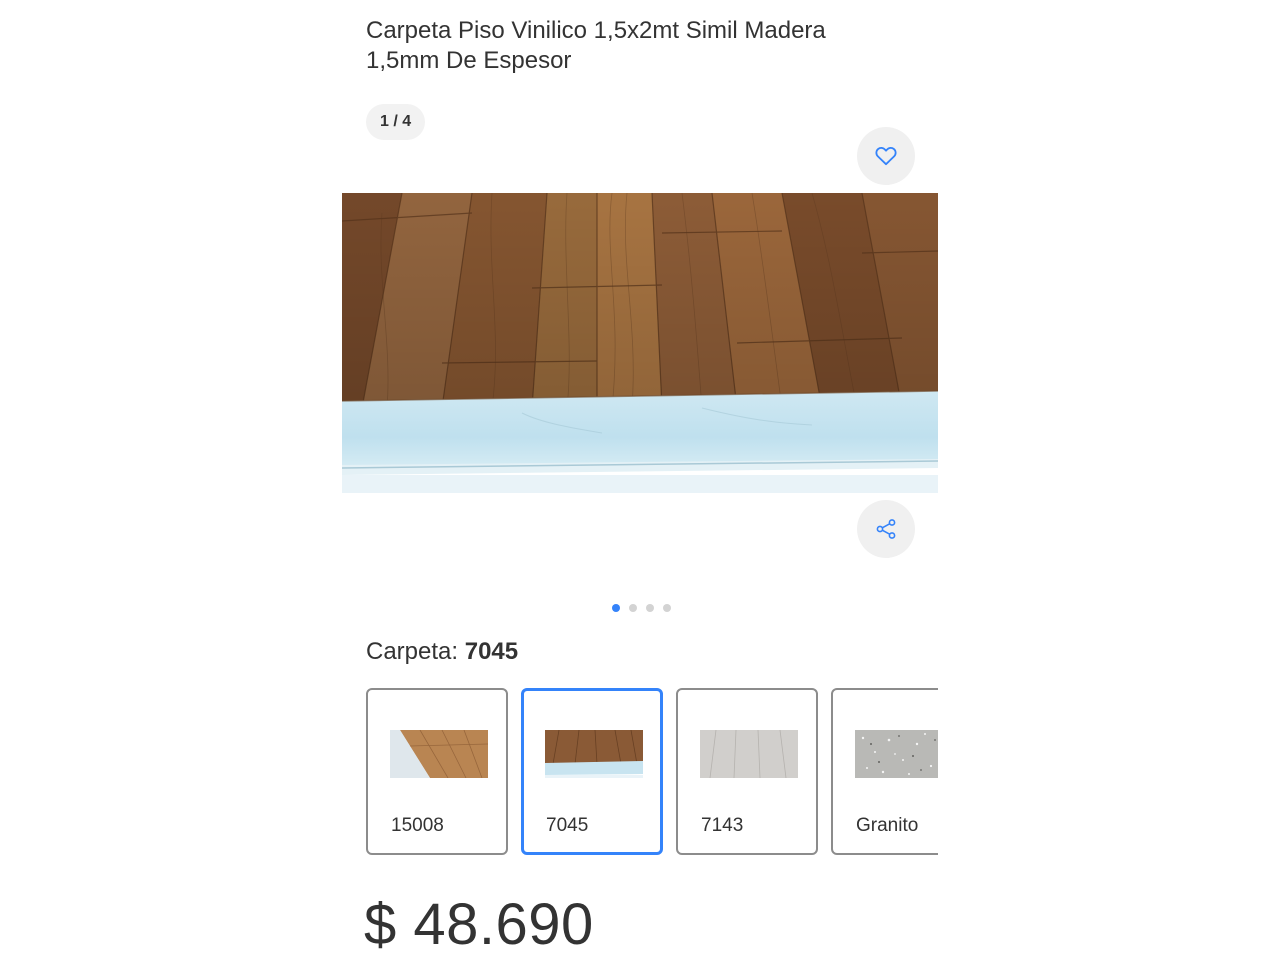 The height and width of the screenshot is (960, 1280). What do you see at coordinates (567, 825) in the screenshot?
I see `variant-name: 7045` at bounding box center [567, 825].